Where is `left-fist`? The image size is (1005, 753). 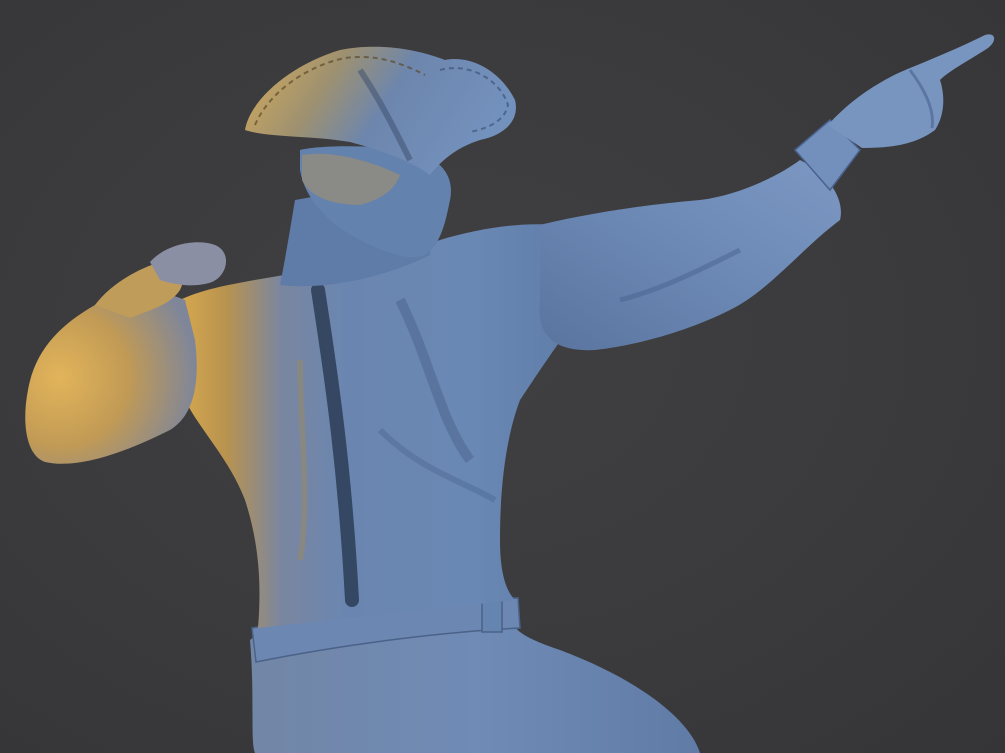
left-fist is located at coordinates (188, 264).